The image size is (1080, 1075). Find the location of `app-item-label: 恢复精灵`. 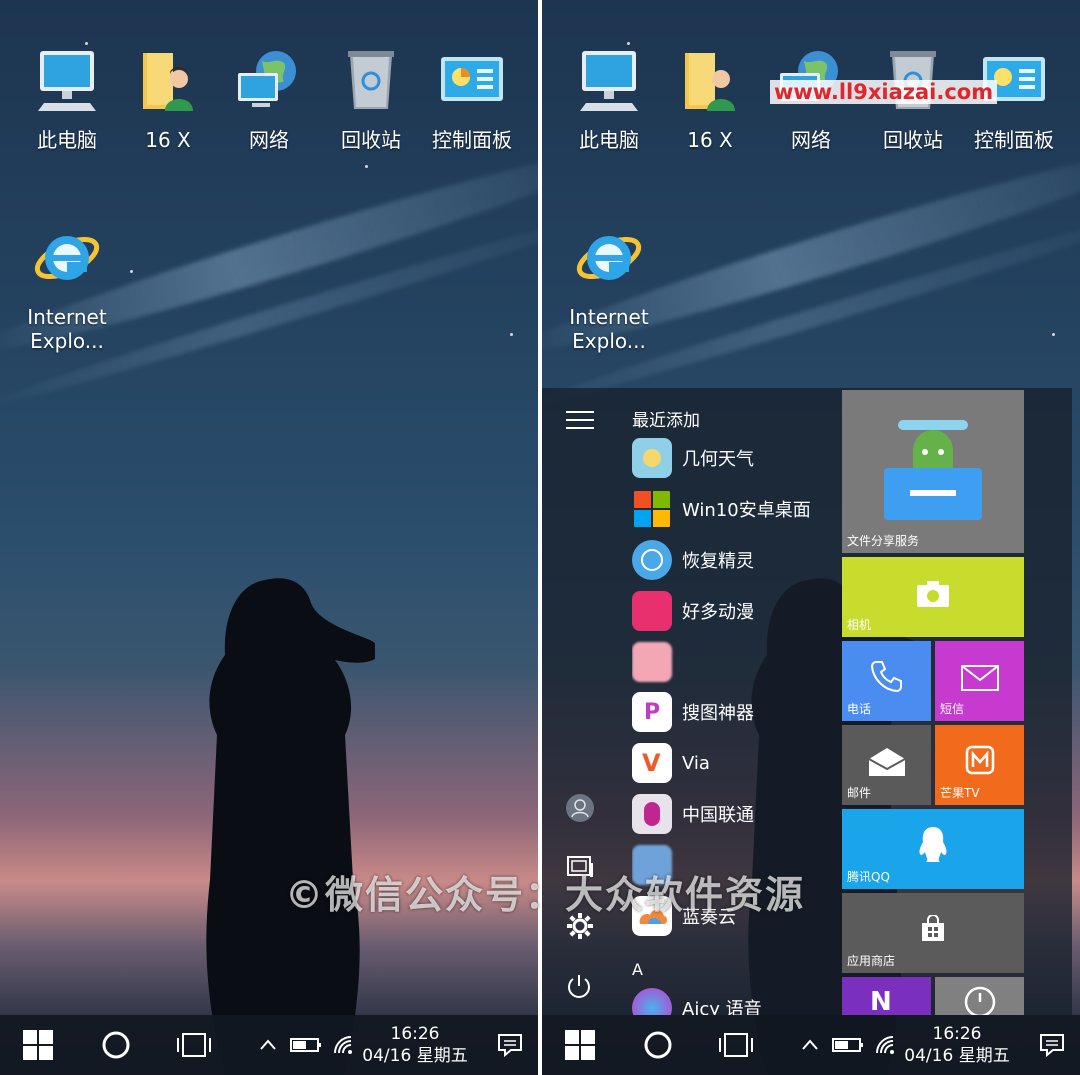

app-item-label: 恢复精灵 is located at coordinates (718, 561).